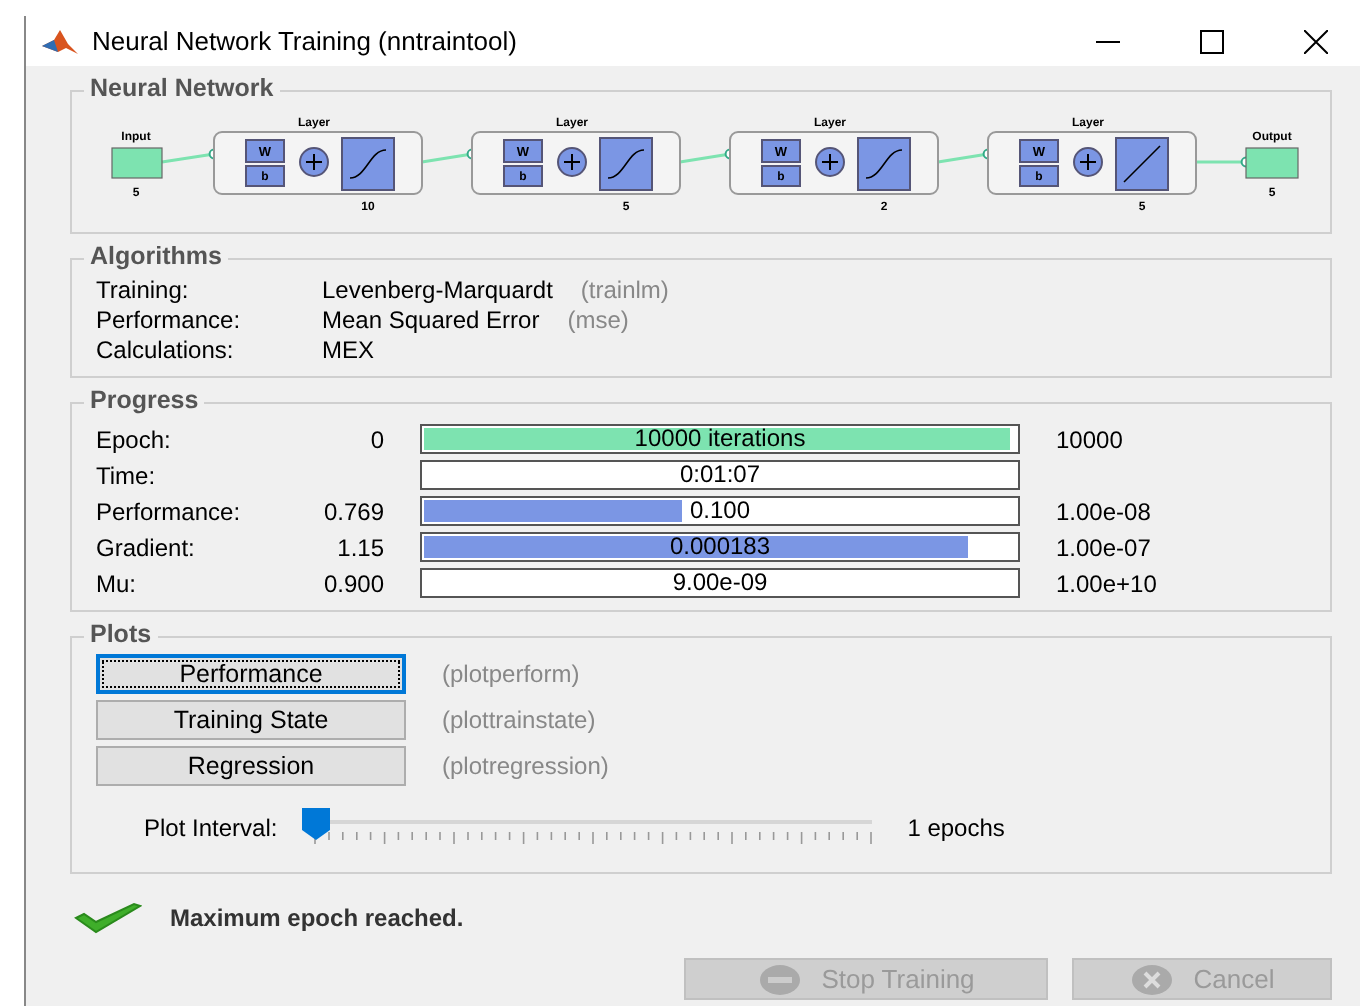 This screenshot has height=1006, width=1360. What do you see at coordinates (519, 720) in the screenshot?
I see `function-name: (plottrainstate)` at bounding box center [519, 720].